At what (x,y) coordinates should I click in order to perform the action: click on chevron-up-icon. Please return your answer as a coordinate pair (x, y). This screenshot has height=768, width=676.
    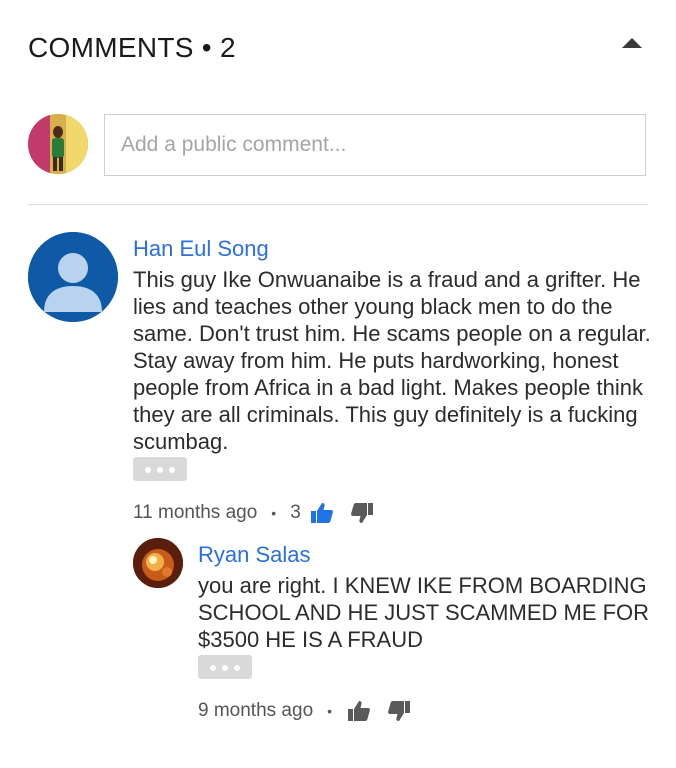
    Looking at the image, I should click on (632, 42).